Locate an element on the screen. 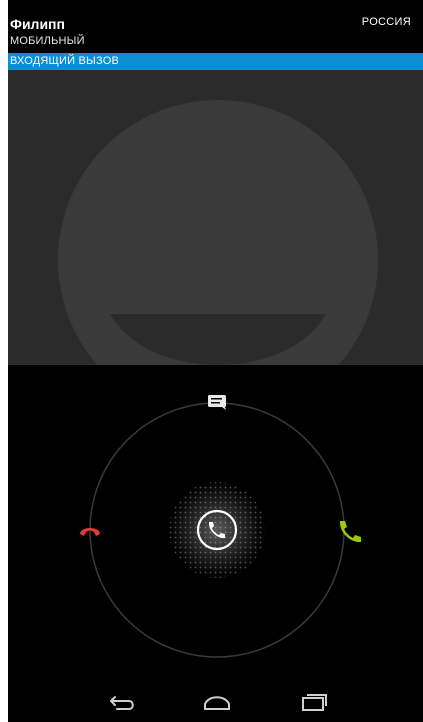 The height and width of the screenshot is (722, 423). message-icon is located at coordinates (217, 402).